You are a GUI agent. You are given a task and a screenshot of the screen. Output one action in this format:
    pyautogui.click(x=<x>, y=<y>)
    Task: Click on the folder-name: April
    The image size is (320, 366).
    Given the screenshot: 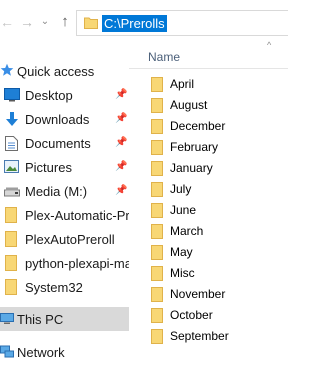 What is the action you would take?
    pyautogui.click(x=182, y=84)
    